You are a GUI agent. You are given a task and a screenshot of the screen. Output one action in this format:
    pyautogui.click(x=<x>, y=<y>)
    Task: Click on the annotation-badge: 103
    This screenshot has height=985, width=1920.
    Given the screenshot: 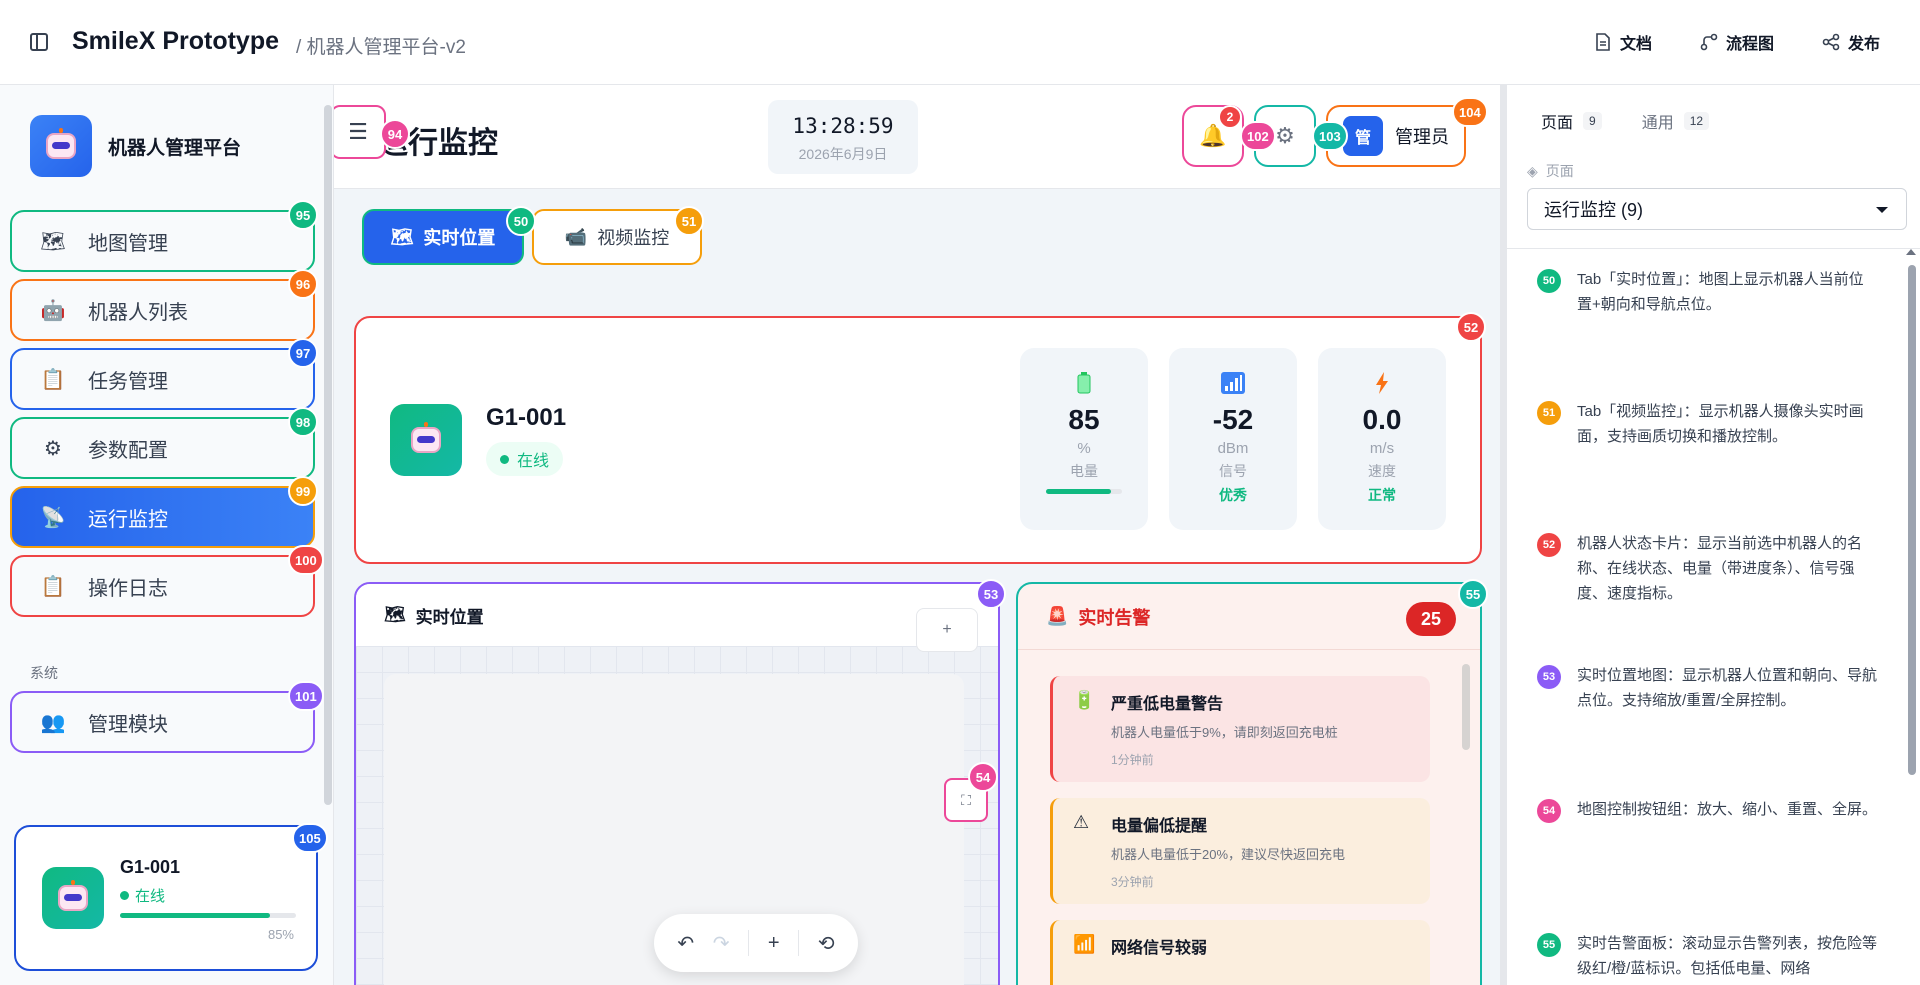 What is the action you would take?
    pyautogui.click(x=1330, y=136)
    